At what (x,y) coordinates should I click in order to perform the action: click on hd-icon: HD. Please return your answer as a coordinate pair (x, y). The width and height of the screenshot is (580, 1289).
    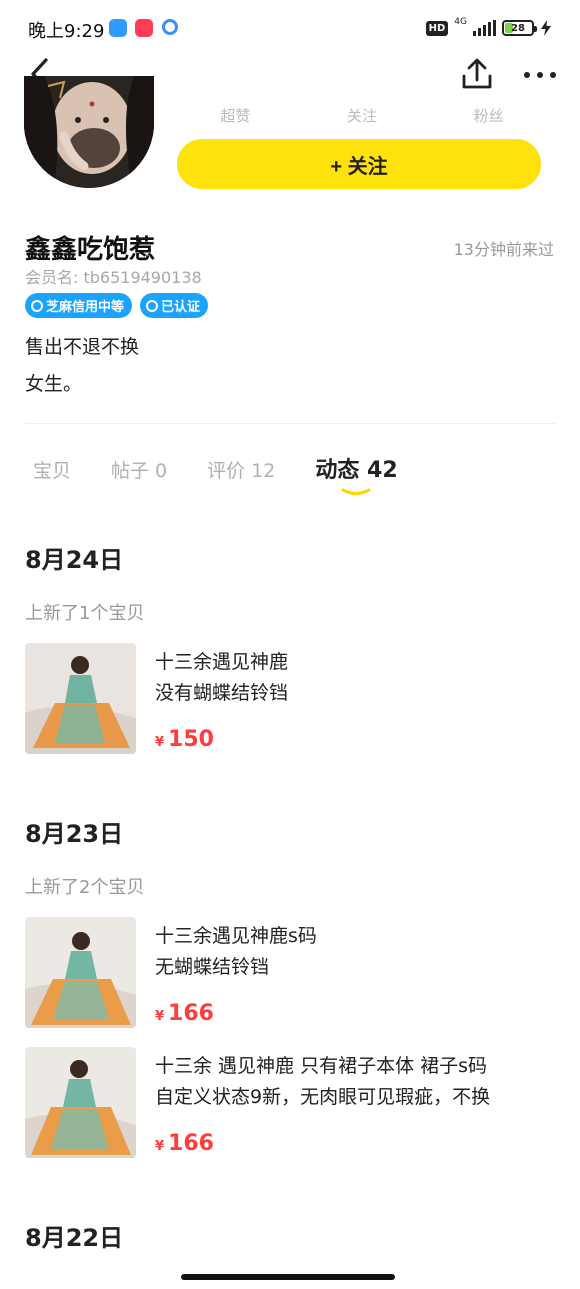
    Looking at the image, I should click on (437, 28).